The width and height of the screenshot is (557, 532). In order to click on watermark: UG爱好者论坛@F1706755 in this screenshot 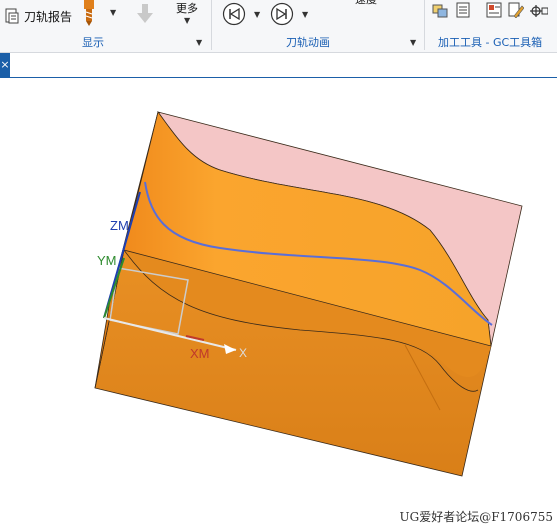, I will do `click(476, 517)`.